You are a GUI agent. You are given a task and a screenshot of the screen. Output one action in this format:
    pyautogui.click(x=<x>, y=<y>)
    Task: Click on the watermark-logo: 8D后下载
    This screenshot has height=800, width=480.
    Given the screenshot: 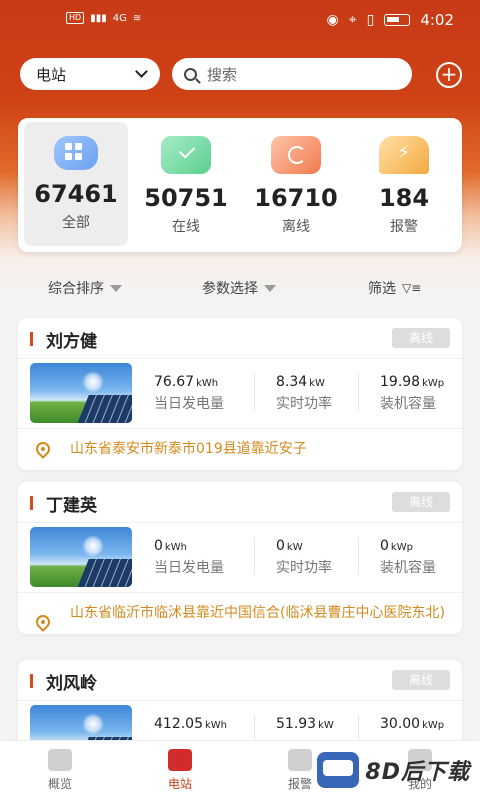 What is the action you would take?
    pyautogui.click(x=393, y=770)
    